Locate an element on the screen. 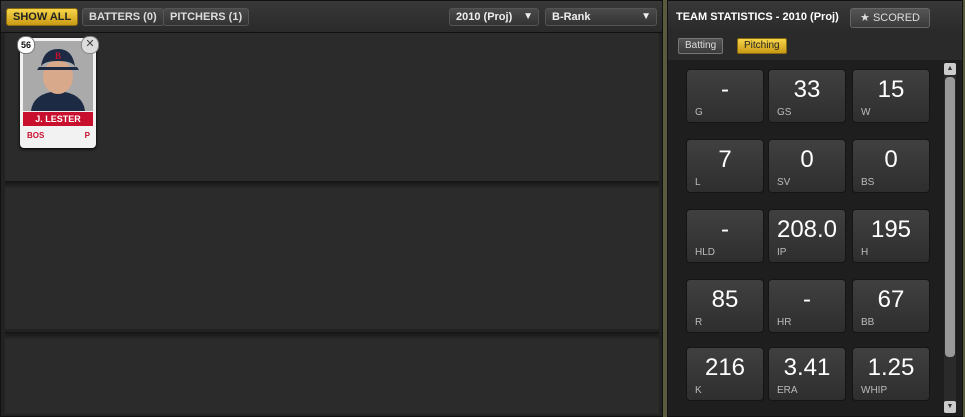 Image resolution: width=965 pixels, height=417 pixels. batters-filter-button: BATTERS (0) is located at coordinates (123, 17).